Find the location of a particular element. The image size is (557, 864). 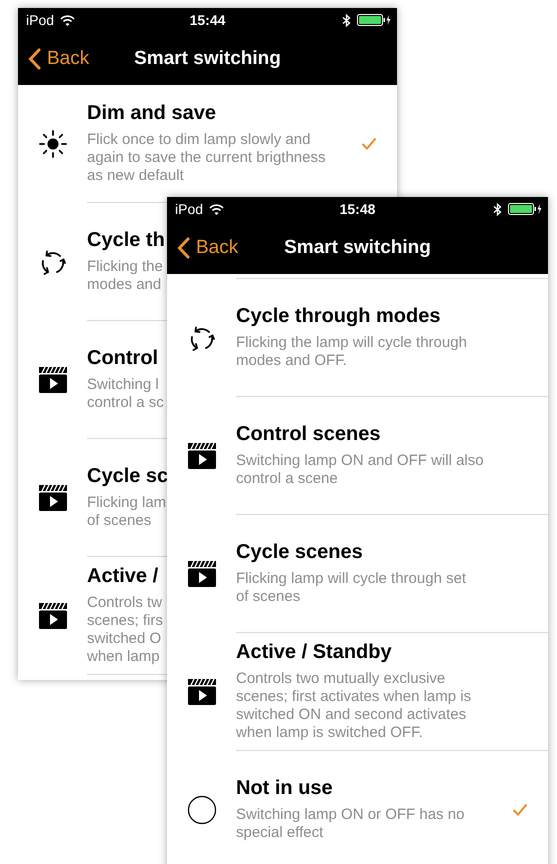

option-description: Switching lamp ON and OFF will also control a scene is located at coordinates (360, 470).